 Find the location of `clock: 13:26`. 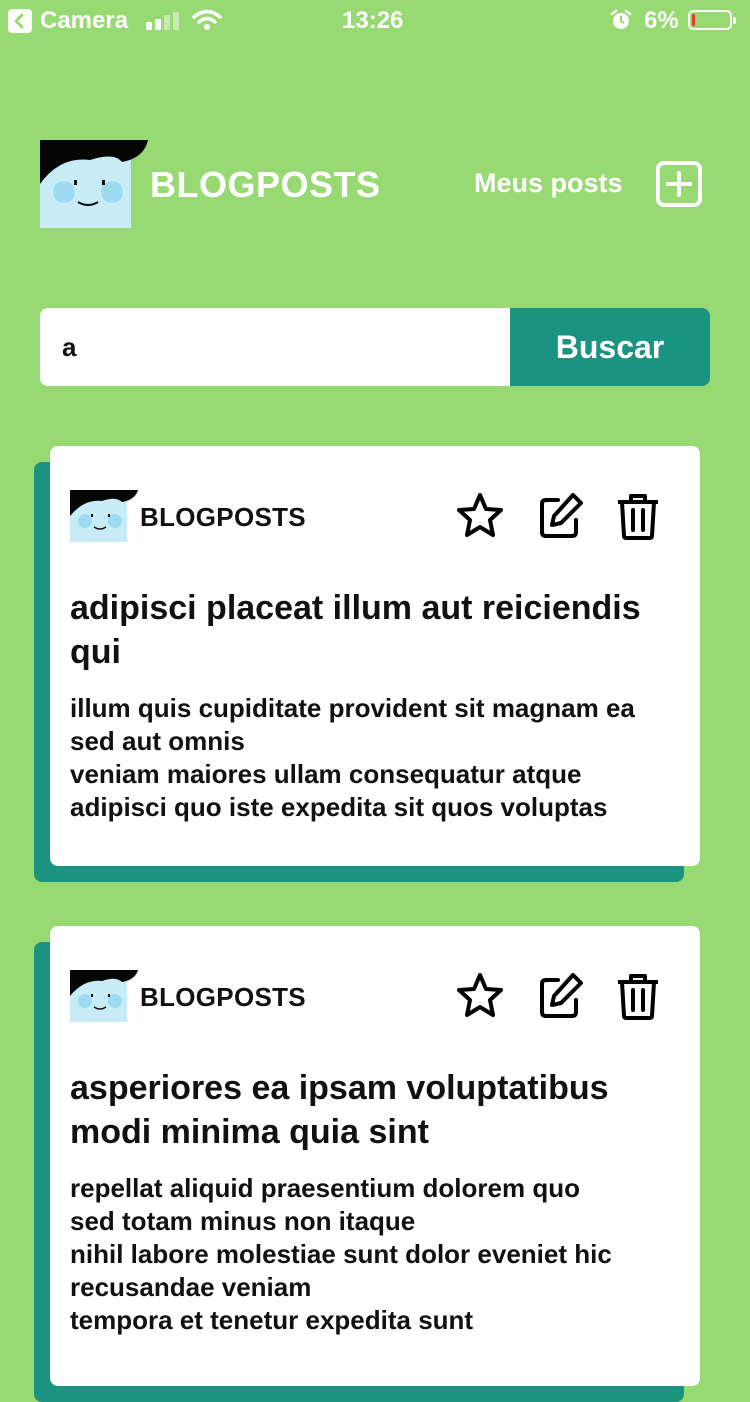

clock: 13:26 is located at coordinates (373, 20).